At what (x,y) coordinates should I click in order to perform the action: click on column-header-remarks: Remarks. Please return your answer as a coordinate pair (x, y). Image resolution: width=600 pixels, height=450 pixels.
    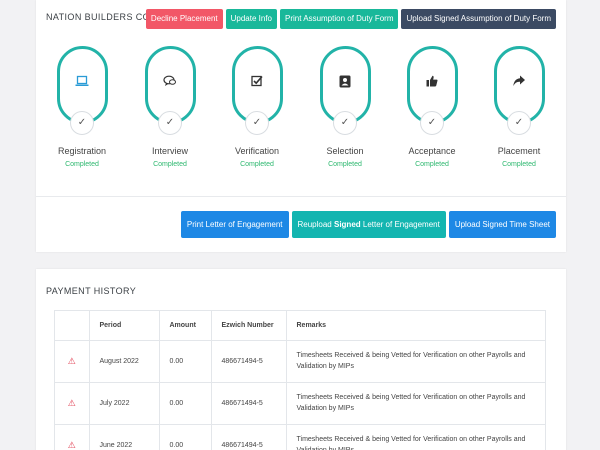
    Looking at the image, I should click on (415, 326).